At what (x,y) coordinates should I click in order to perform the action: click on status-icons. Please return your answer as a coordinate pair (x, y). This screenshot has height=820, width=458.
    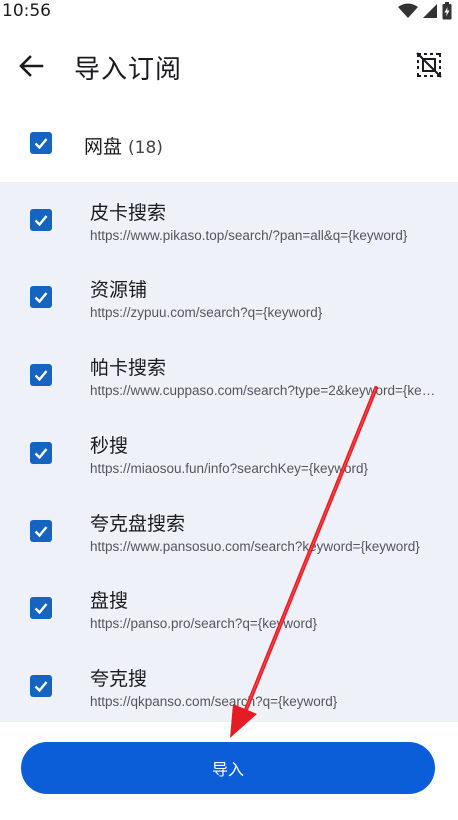
    Looking at the image, I should click on (425, 11).